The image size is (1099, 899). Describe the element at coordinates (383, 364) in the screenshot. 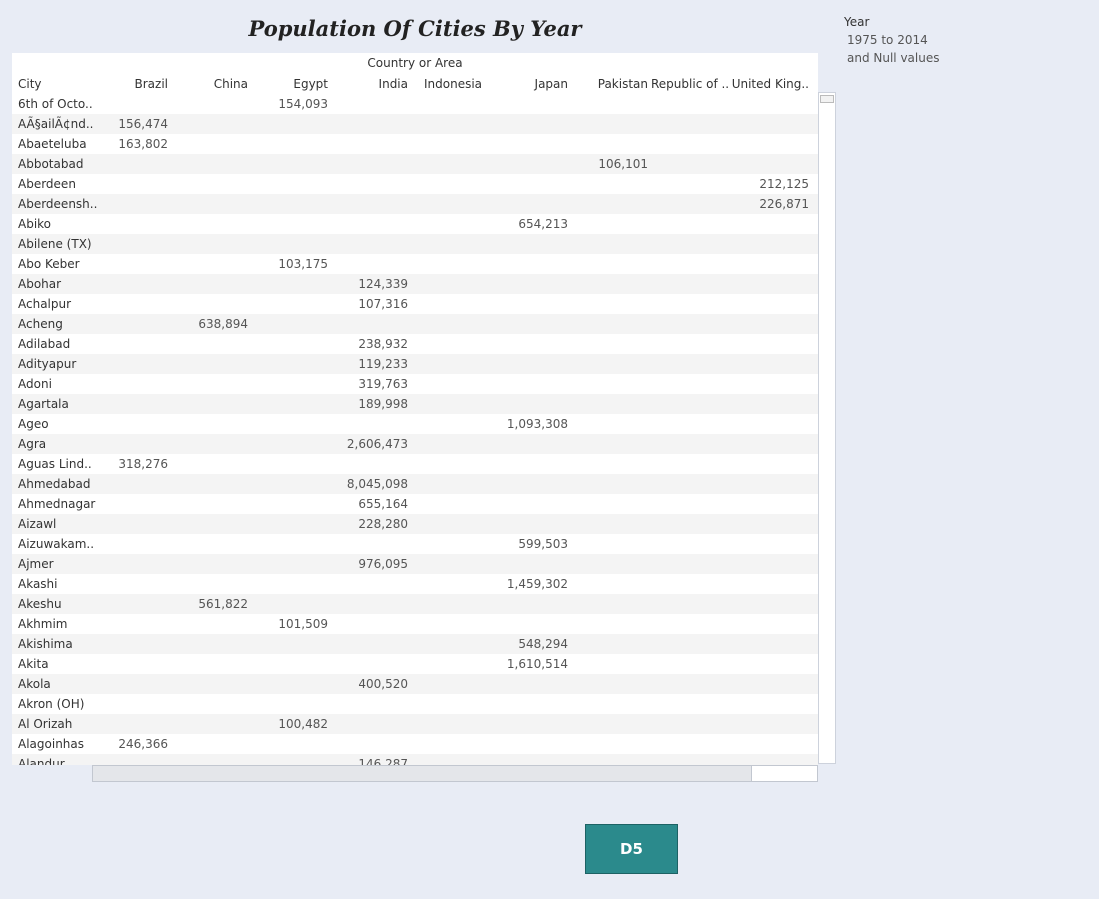

I see `population-cell: 119,233` at that location.